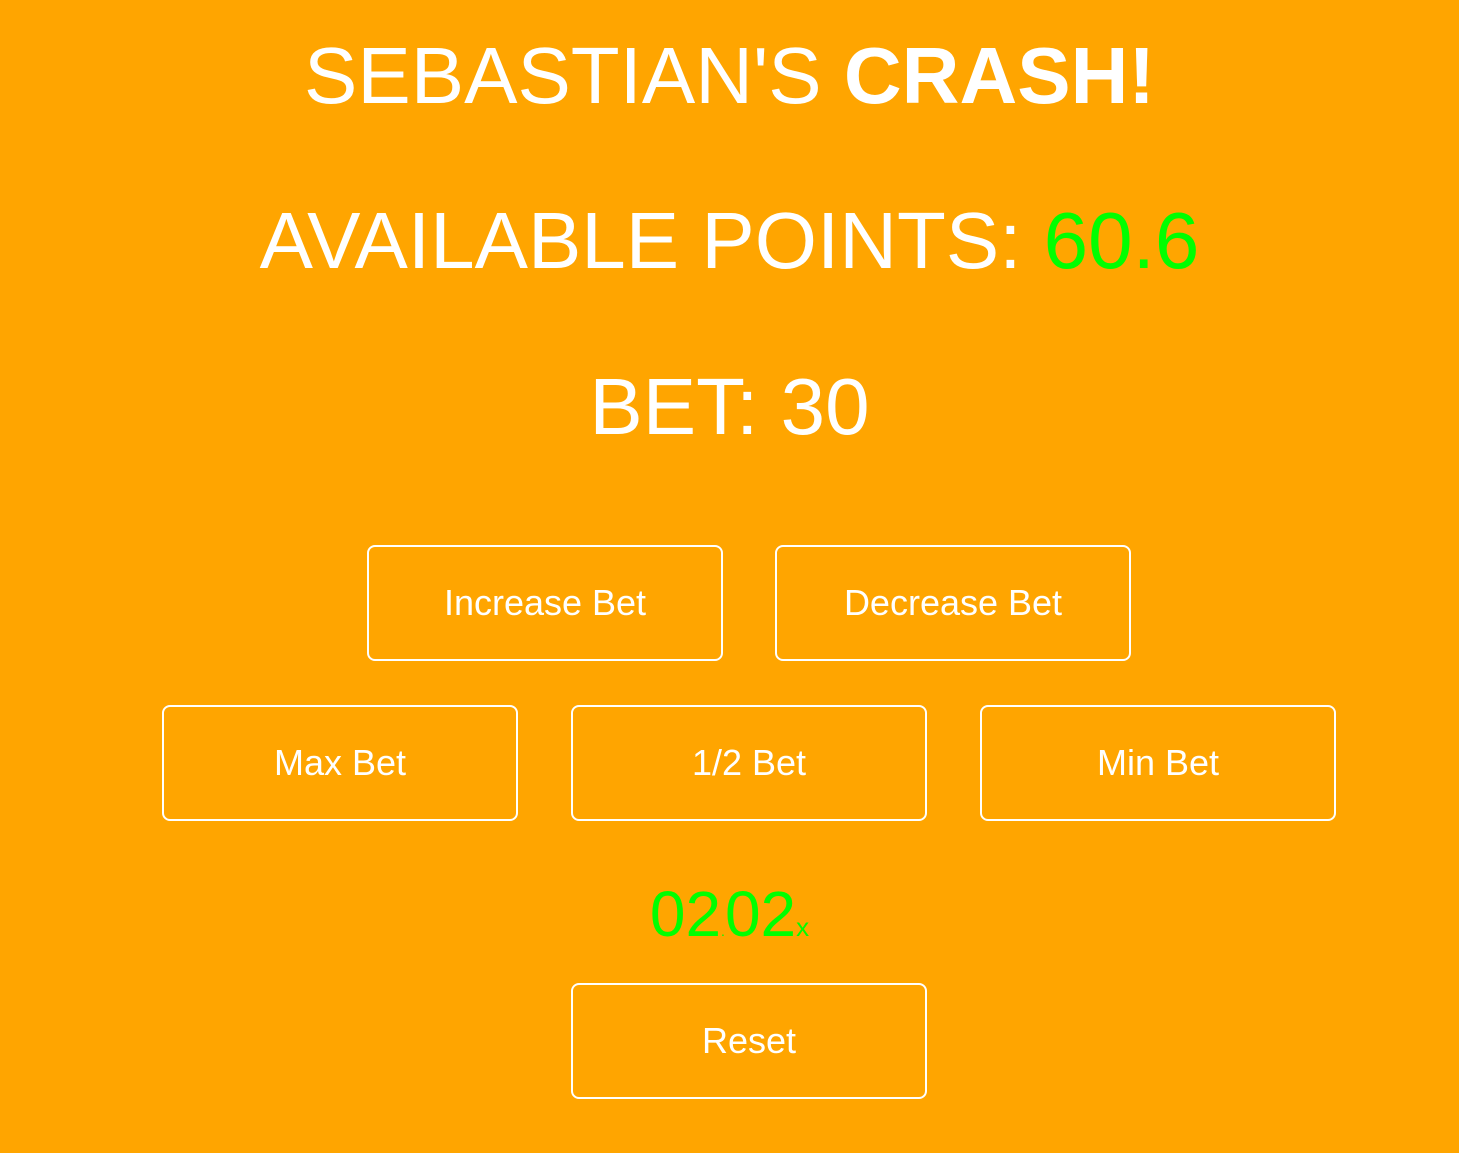 Image resolution: width=1459 pixels, height=1153 pixels. What do you see at coordinates (825, 406) in the screenshot?
I see `bet-value: 30` at bounding box center [825, 406].